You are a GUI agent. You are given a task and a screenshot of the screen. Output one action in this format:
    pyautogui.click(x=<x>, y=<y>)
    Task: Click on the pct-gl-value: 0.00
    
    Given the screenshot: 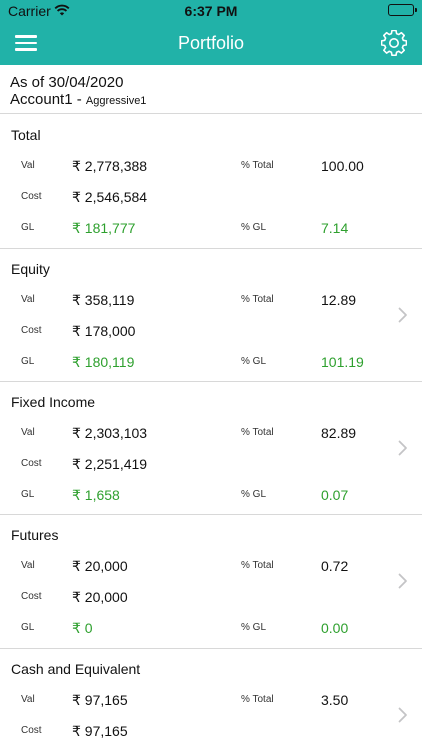 What is the action you would take?
    pyautogui.click(x=335, y=628)
    